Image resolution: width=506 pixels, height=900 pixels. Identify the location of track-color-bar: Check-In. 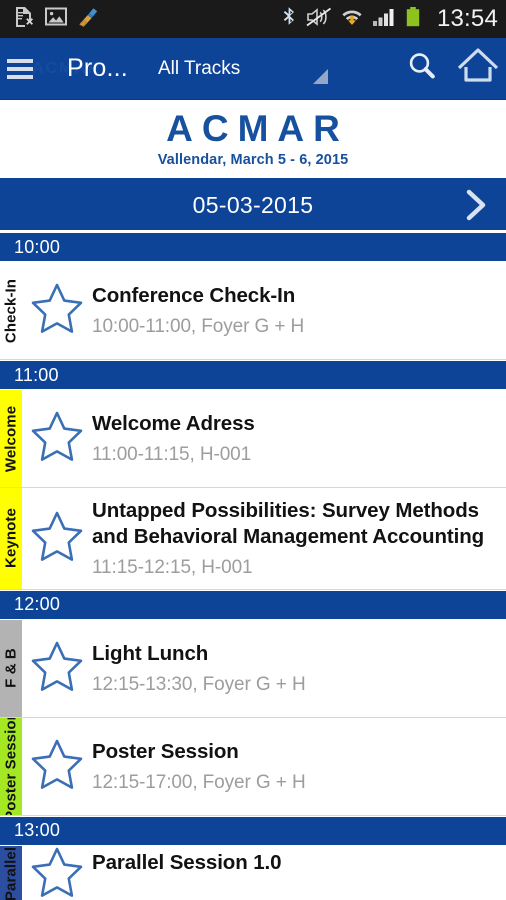
(11, 310).